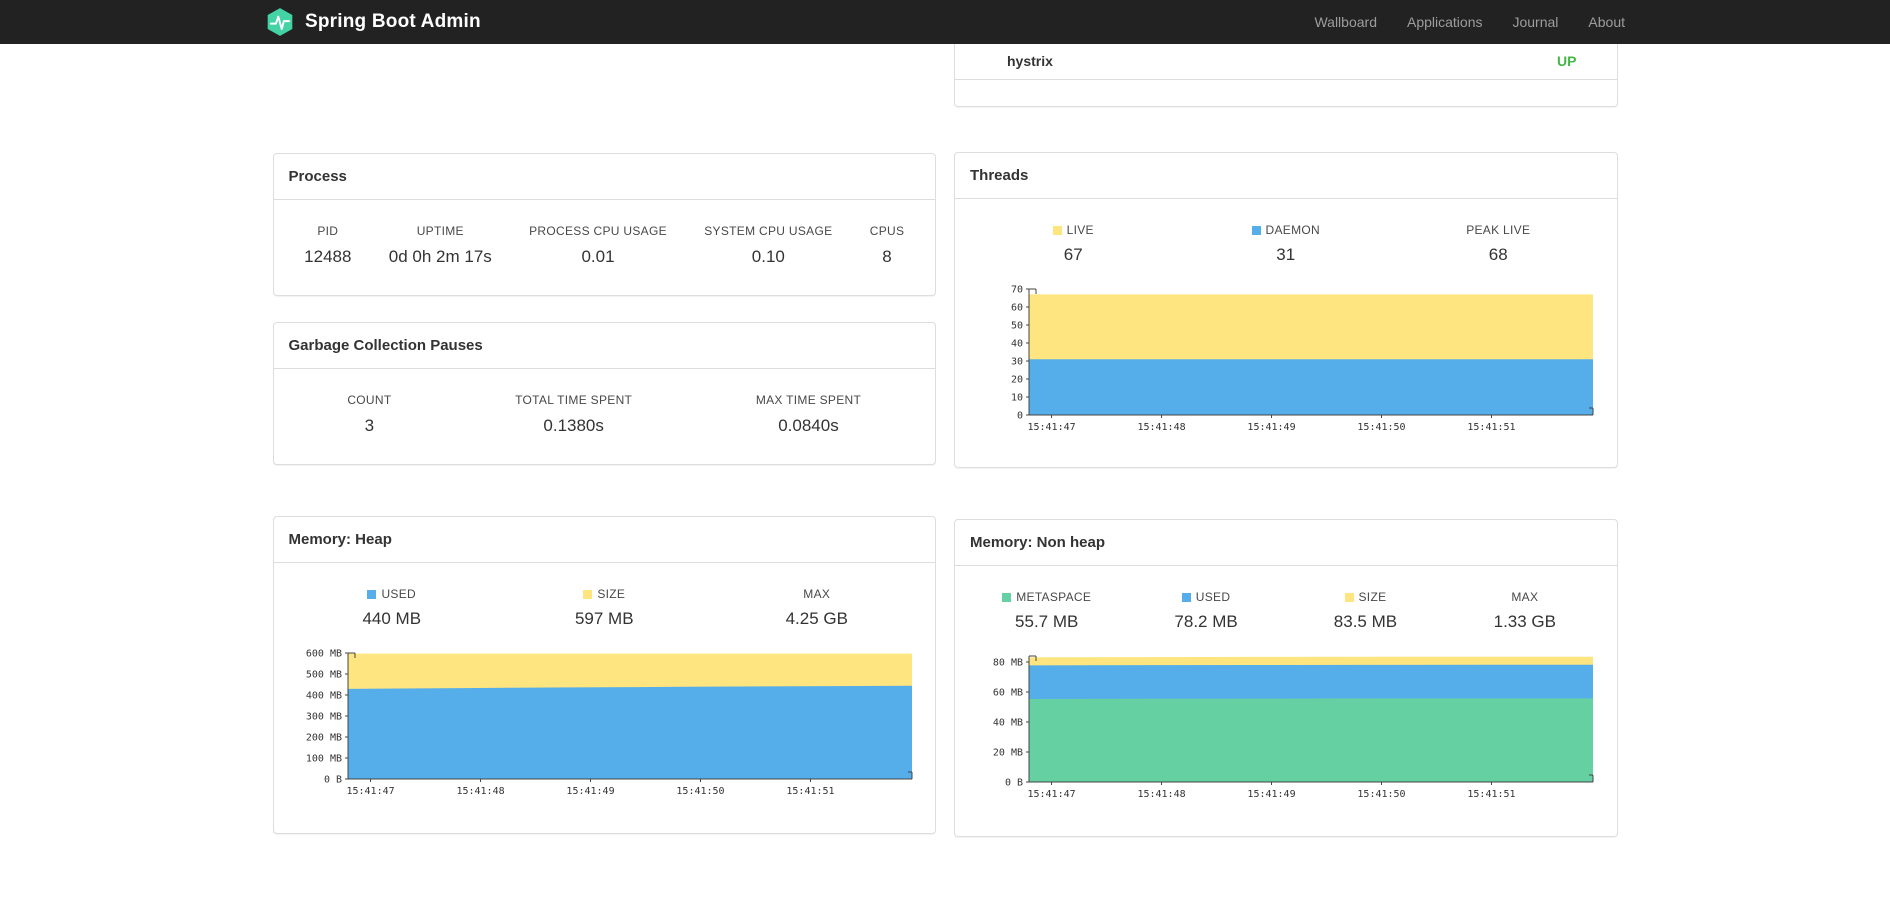  What do you see at coordinates (1286, 62) in the screenshot?
I see `application-row: hystrix UP` at bounding box center [1286, 62].